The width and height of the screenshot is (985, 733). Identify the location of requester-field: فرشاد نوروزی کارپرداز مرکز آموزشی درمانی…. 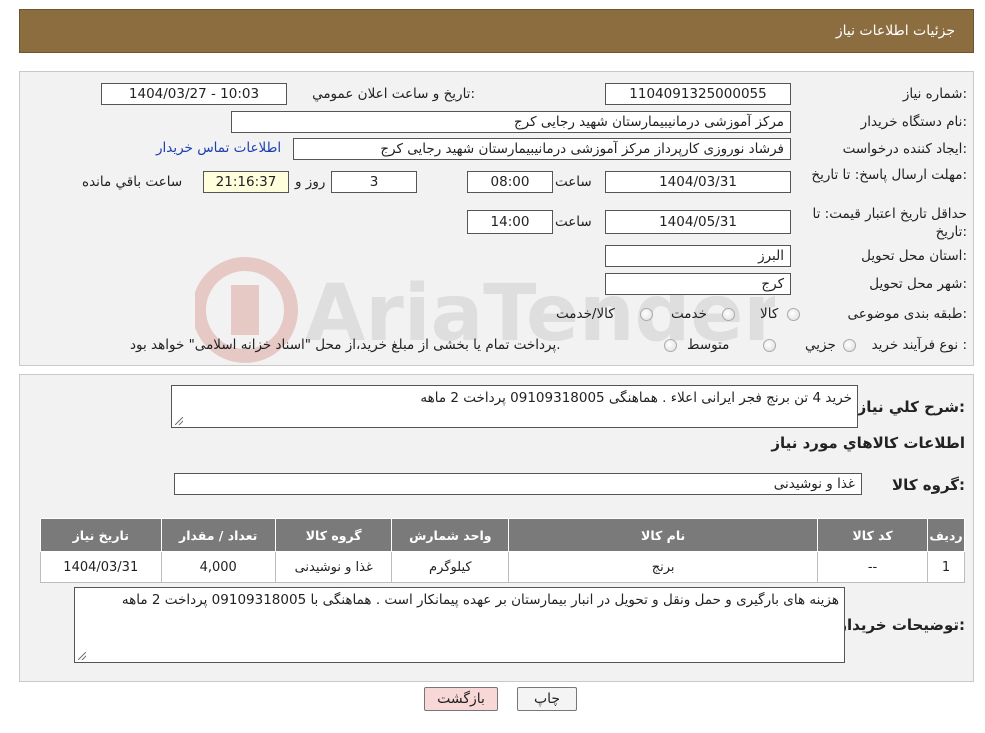
(542, 149).